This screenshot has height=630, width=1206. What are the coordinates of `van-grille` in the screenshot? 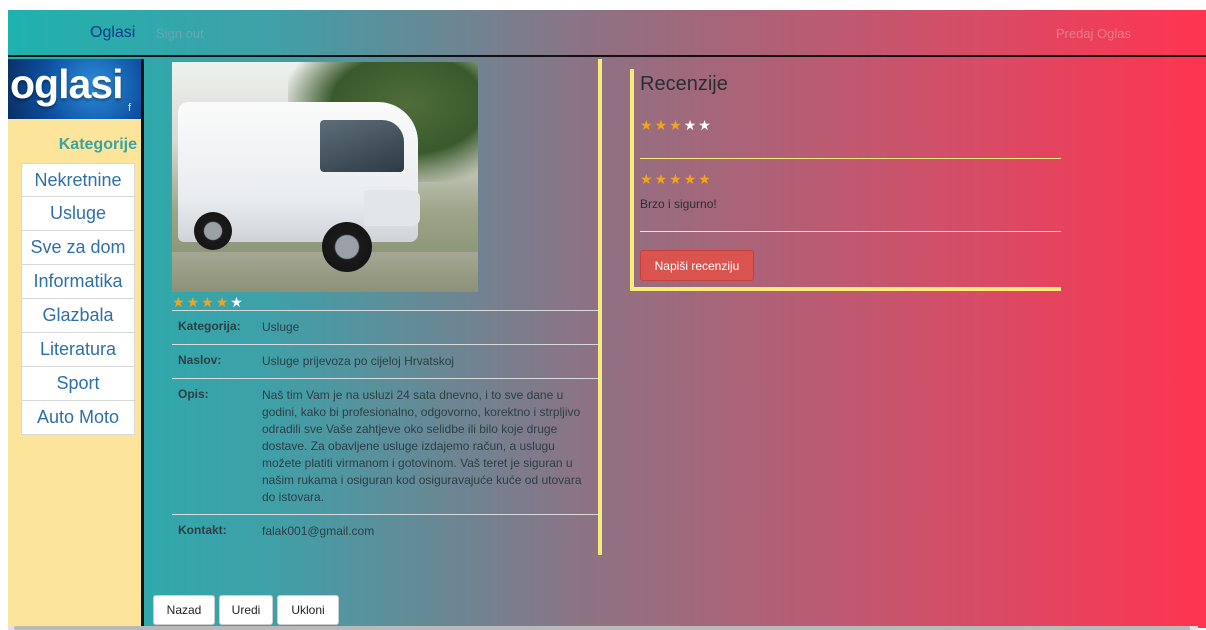 It's located at (392, 208).